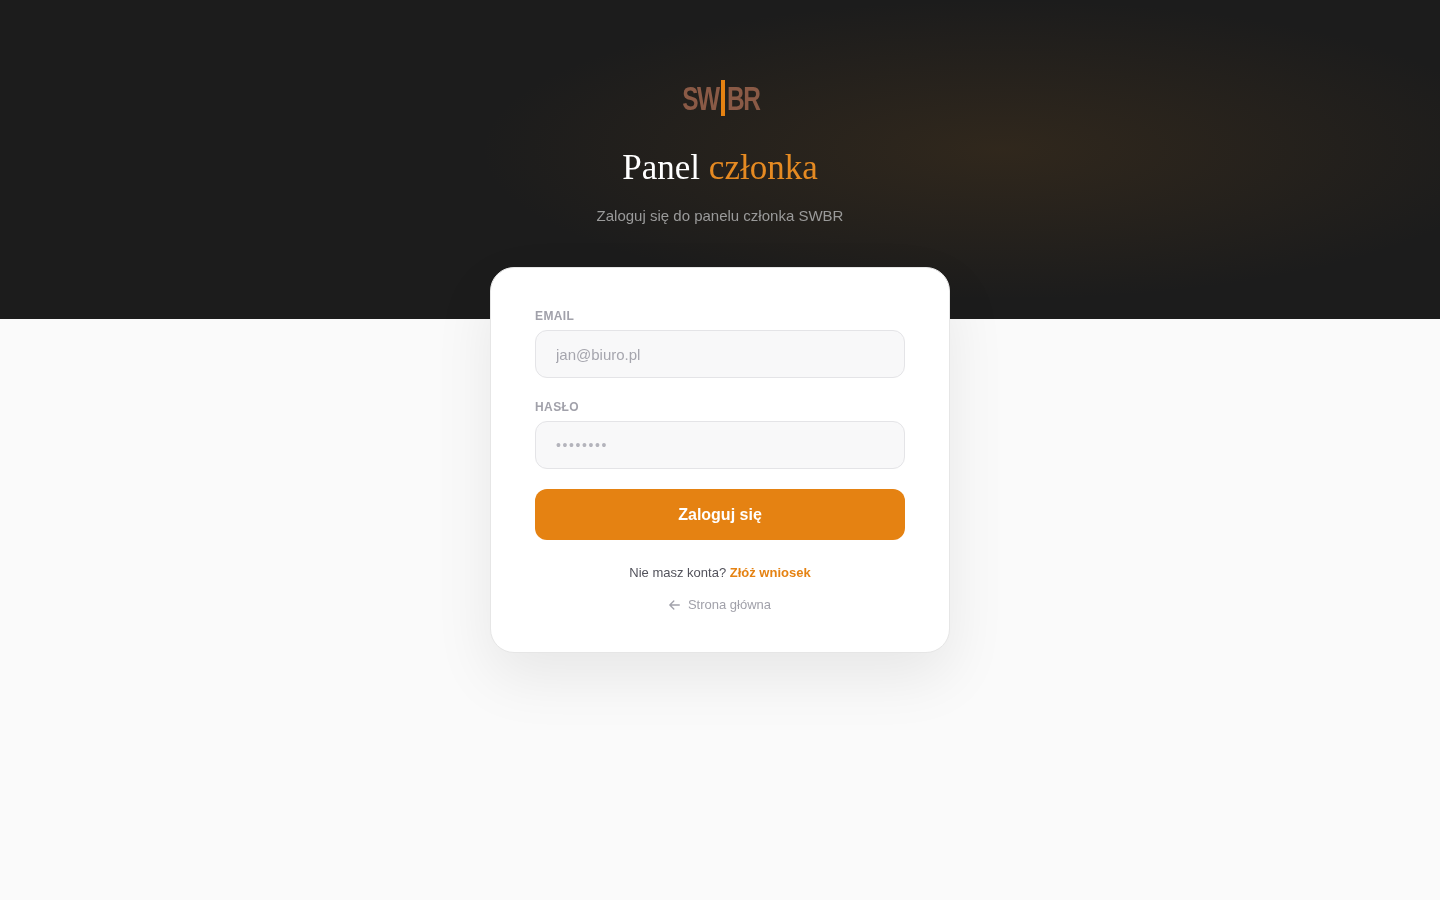 The image size is (1440, 900). Describe the element at coordinates (557, 407) in the screenshot. I see `field-label: HASŁO` at that location.